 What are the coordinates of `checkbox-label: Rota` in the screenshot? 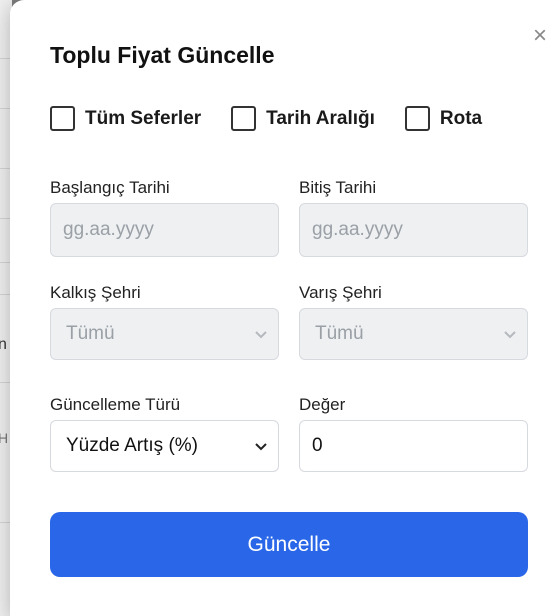 It's located at (461, 119).